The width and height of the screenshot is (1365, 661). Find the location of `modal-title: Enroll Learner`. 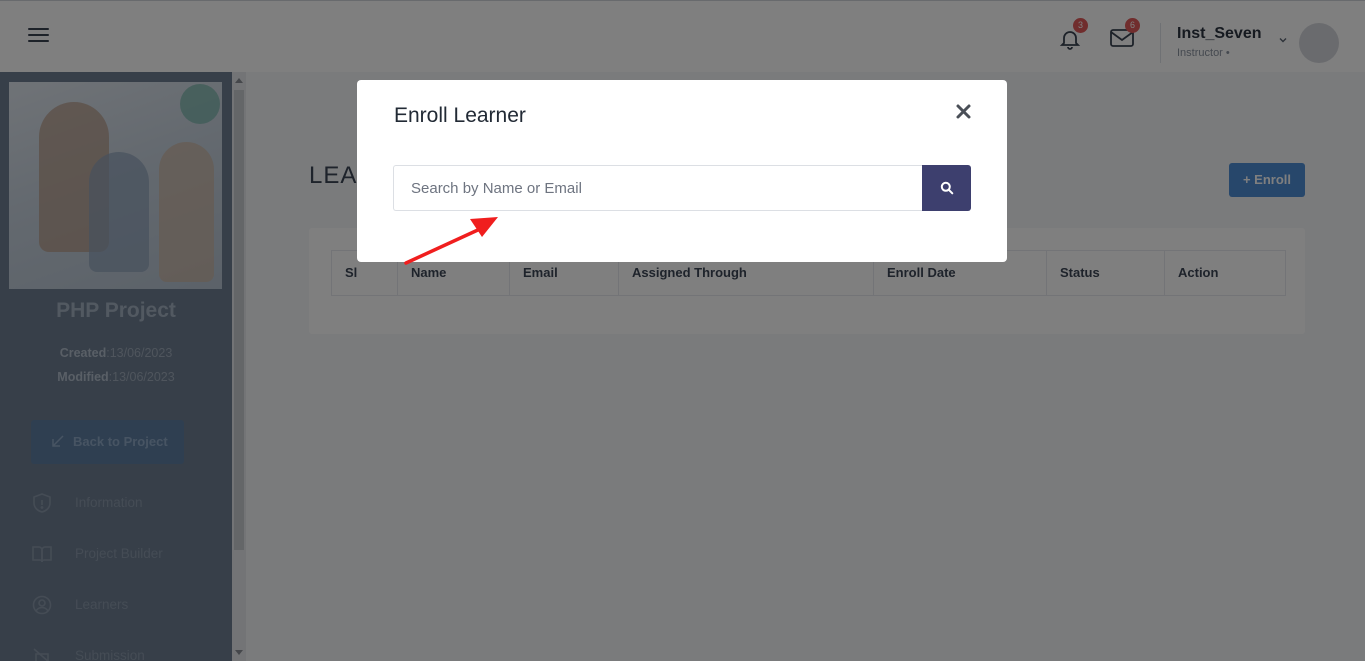

modal-title: Enroll Learner is located at coordinates (460, 115).